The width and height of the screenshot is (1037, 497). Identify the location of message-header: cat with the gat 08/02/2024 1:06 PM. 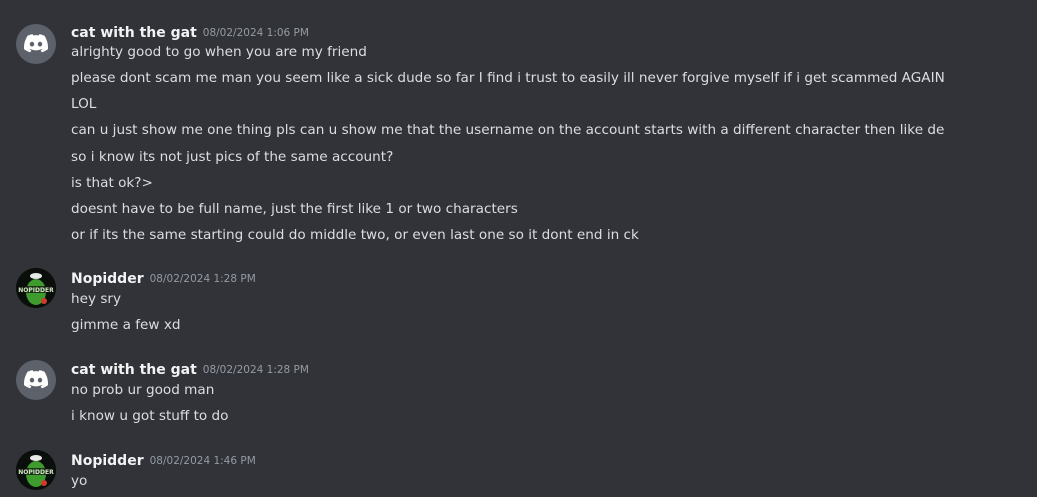
(190, 33).